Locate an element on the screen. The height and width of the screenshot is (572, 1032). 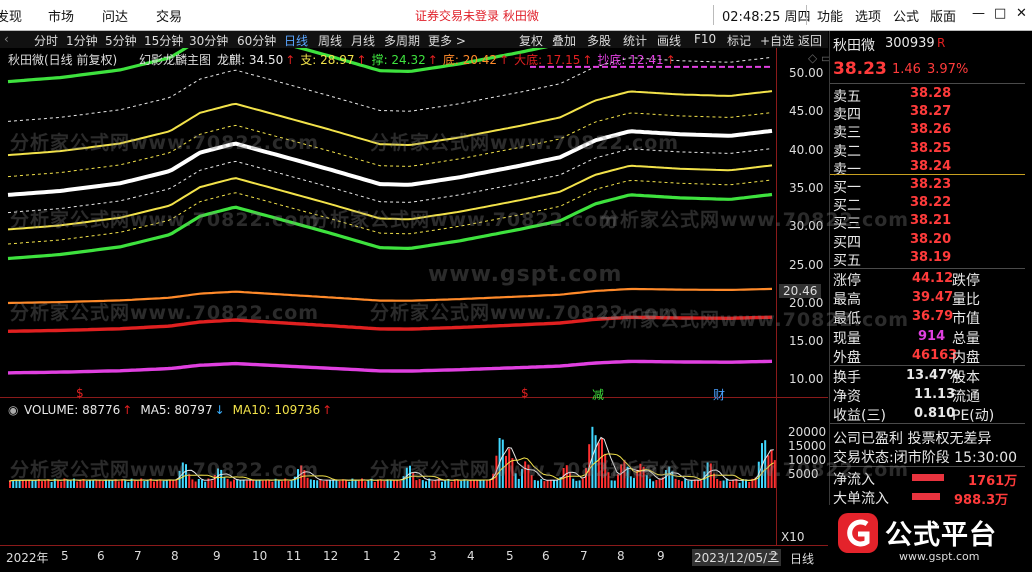
stat-value: 39.47 is located at coordinates (933, 298).